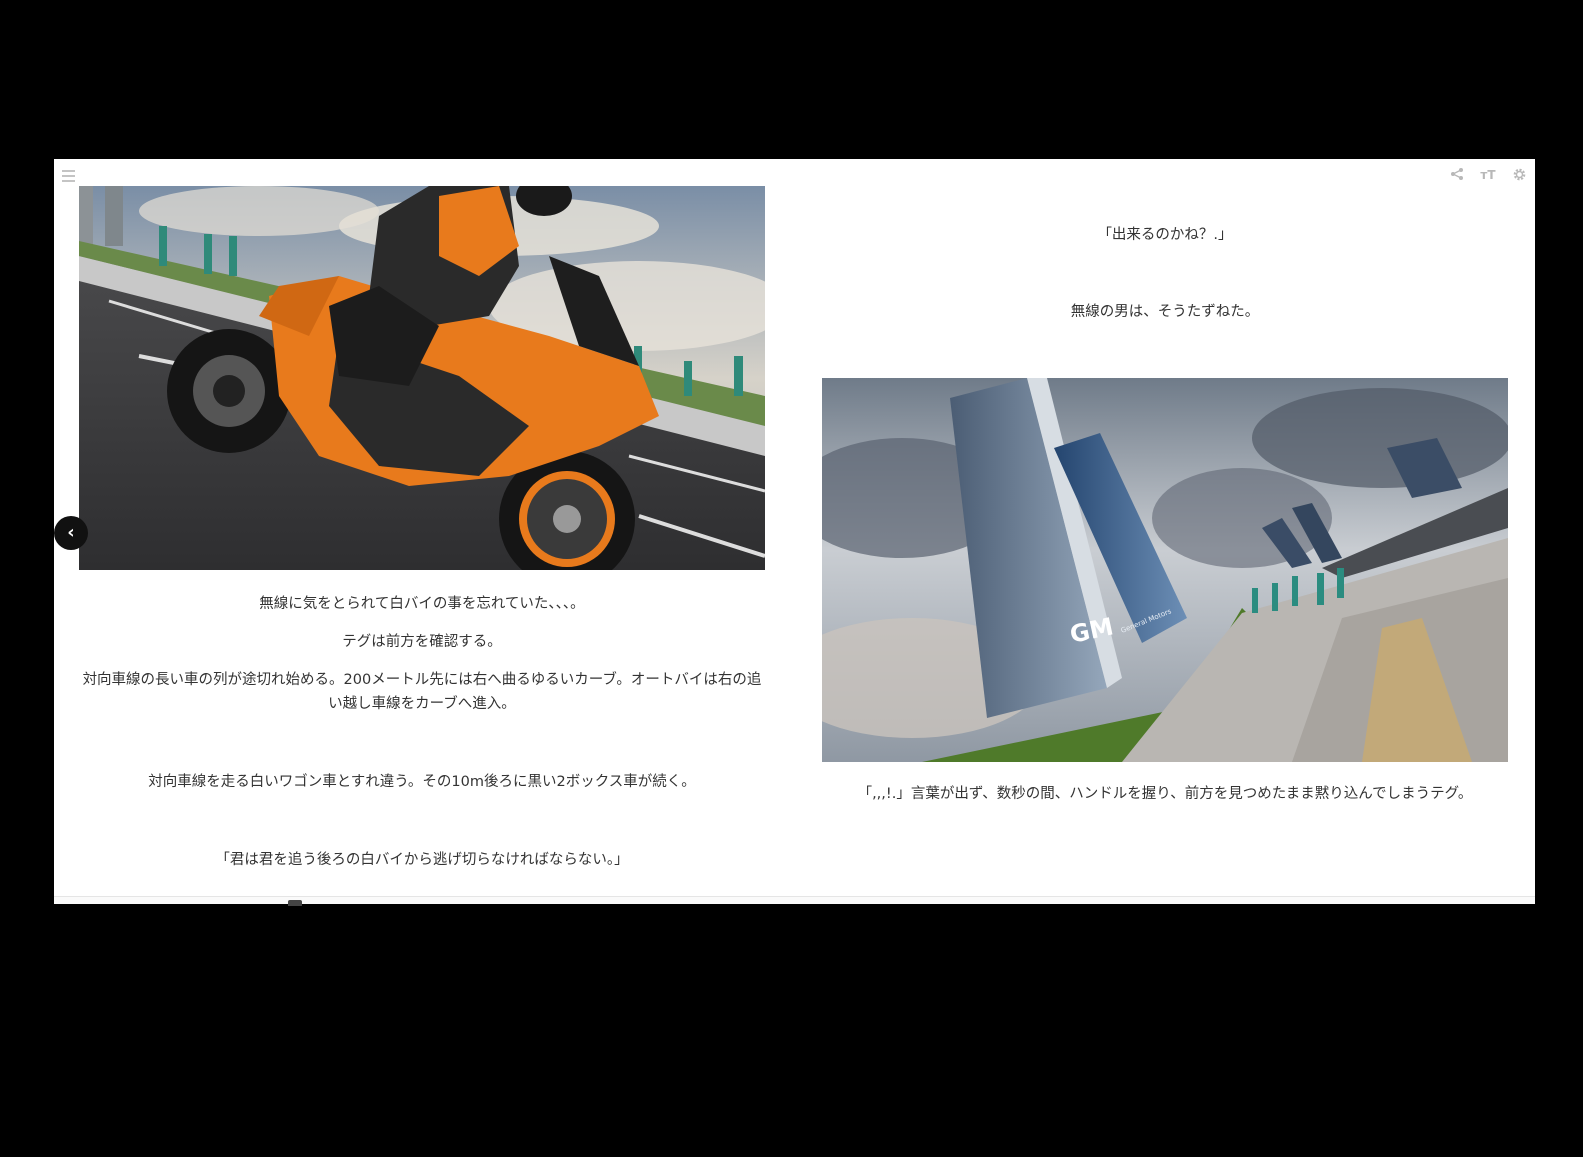  I want to click on previous-page-button: ‹, so click(71, 533).